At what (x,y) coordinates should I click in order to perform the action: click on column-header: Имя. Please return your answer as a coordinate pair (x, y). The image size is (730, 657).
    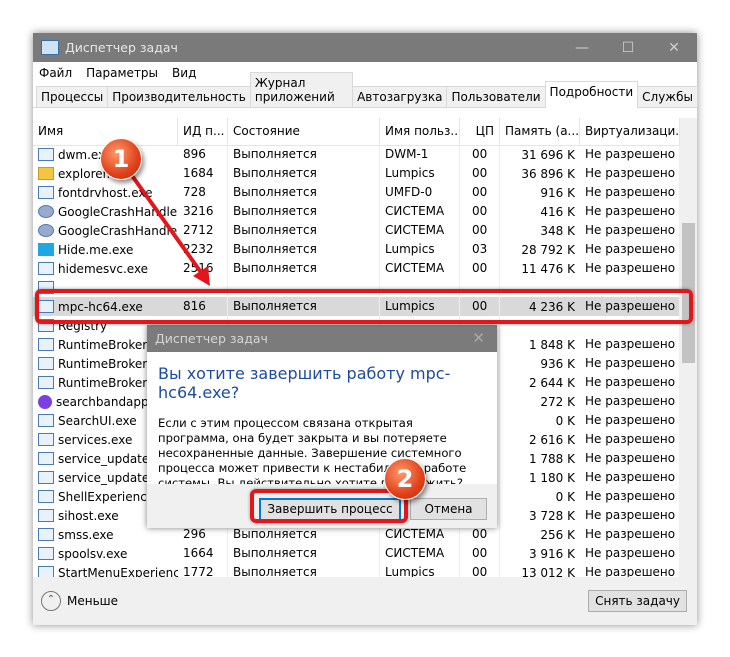
    Looking at the image, I should click on (105, 131).